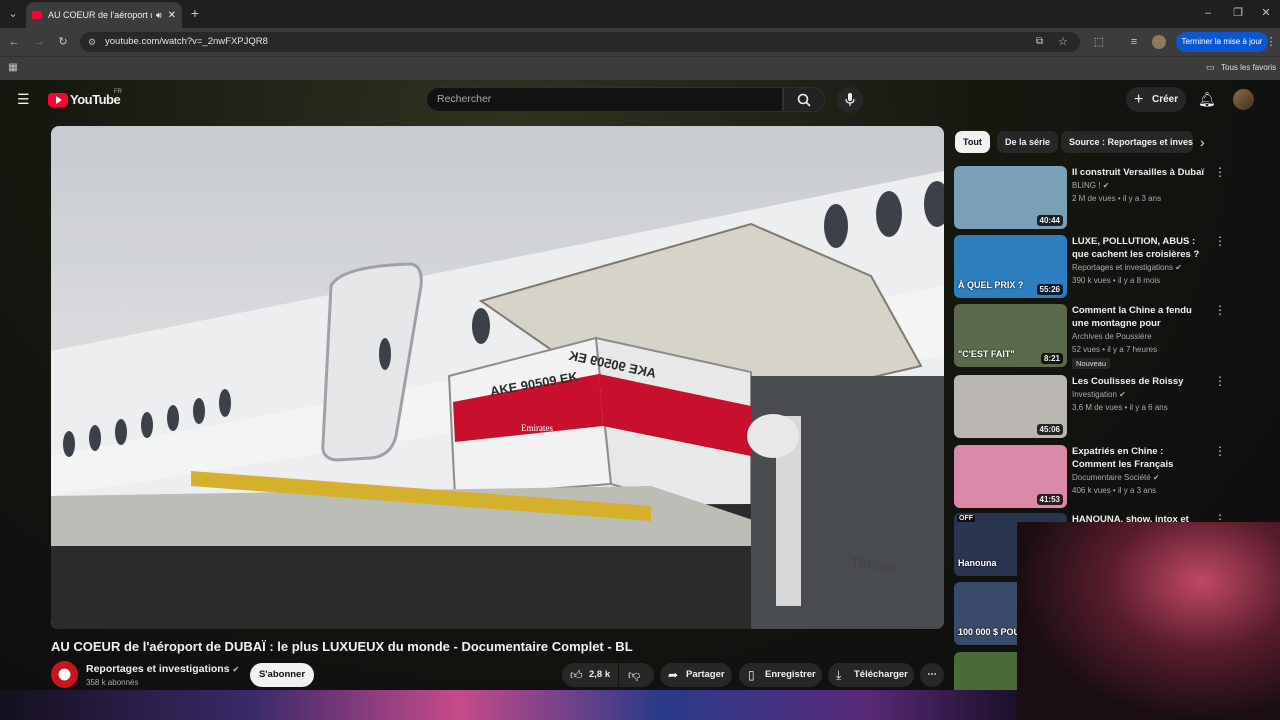  I want to click on bookmark-star-icon: ☆, so click(1063, 42).